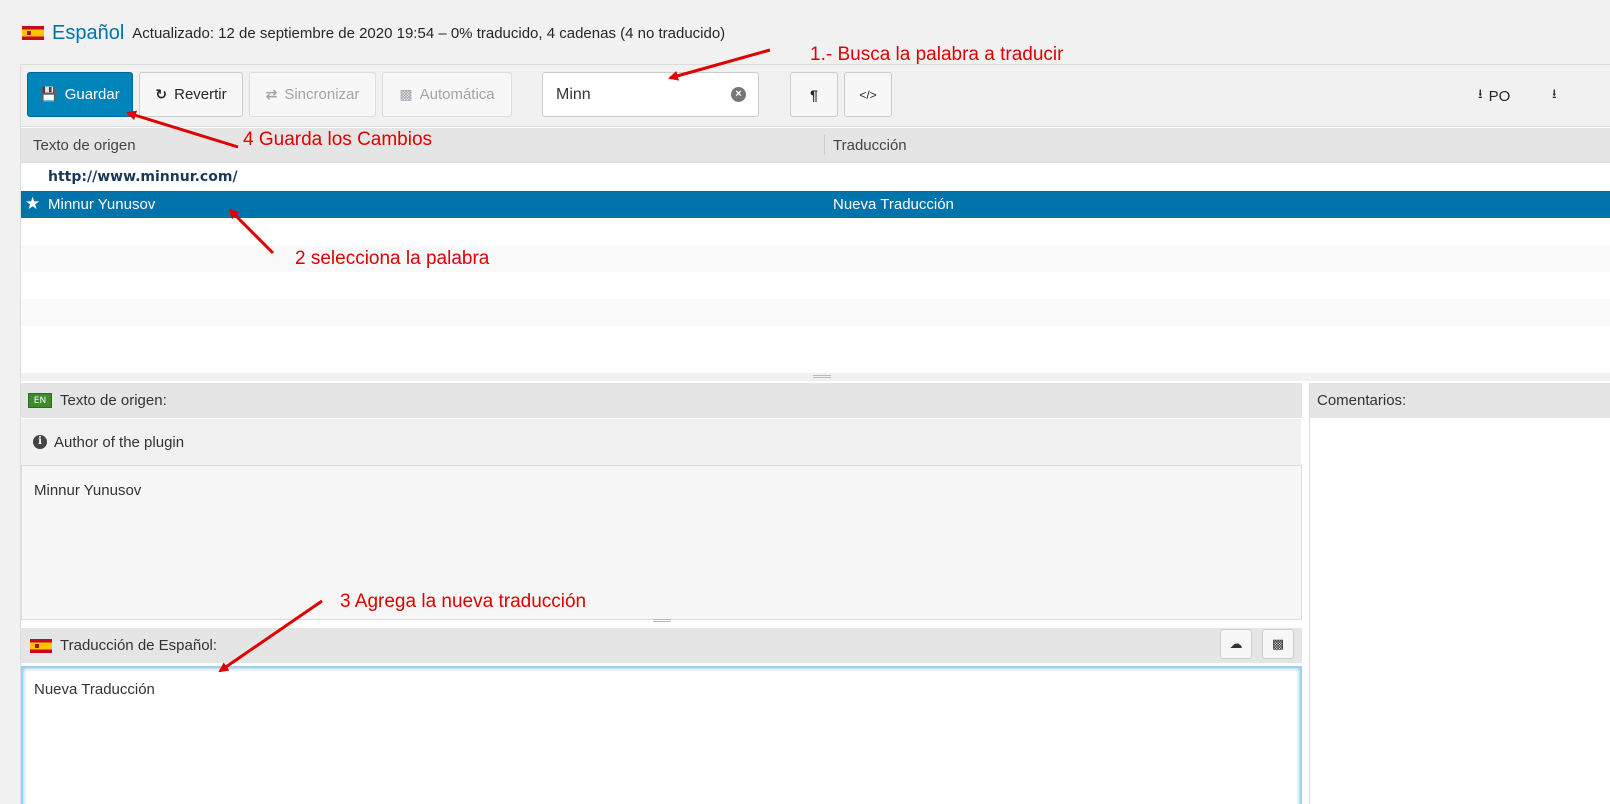 The image size is (1610, 804). Describe the element at coordinates (661, 442) in the screenshot. I see `source-context-row: i Author of the plugin` at that location.